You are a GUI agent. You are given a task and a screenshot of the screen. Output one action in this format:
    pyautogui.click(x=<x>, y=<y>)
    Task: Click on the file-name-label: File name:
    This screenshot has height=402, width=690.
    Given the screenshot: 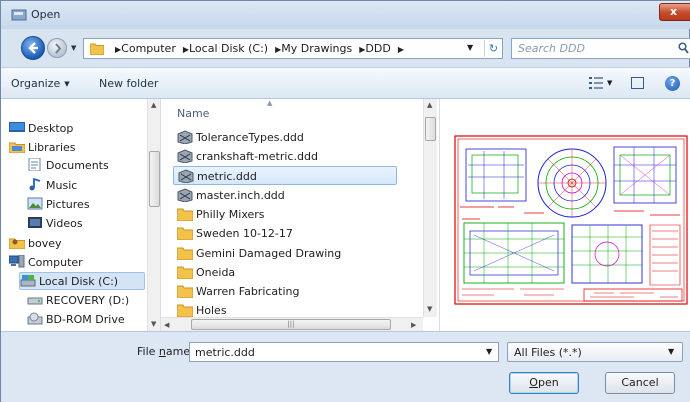 What is the action you would take?
    pyautogui.click(x=165, y=351)
    